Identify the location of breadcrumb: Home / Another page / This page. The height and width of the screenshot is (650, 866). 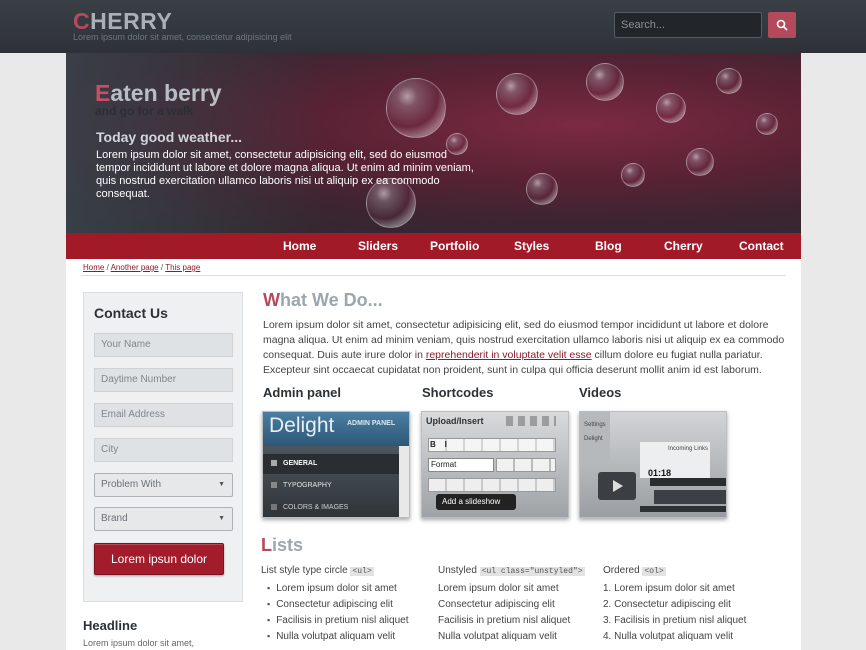
(142, 267).